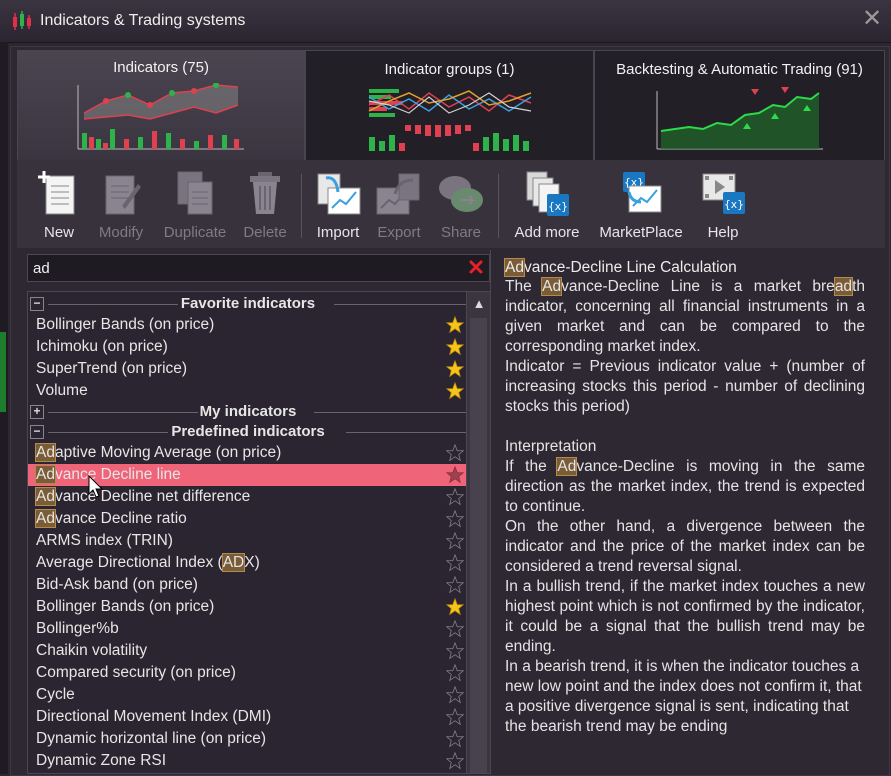 This screenshot has height=776, width=891. What do you see at coordinates (248, 673) in the screenshot?
I see `list-item: Compared security (on price)` at bounding box center [248, 673].